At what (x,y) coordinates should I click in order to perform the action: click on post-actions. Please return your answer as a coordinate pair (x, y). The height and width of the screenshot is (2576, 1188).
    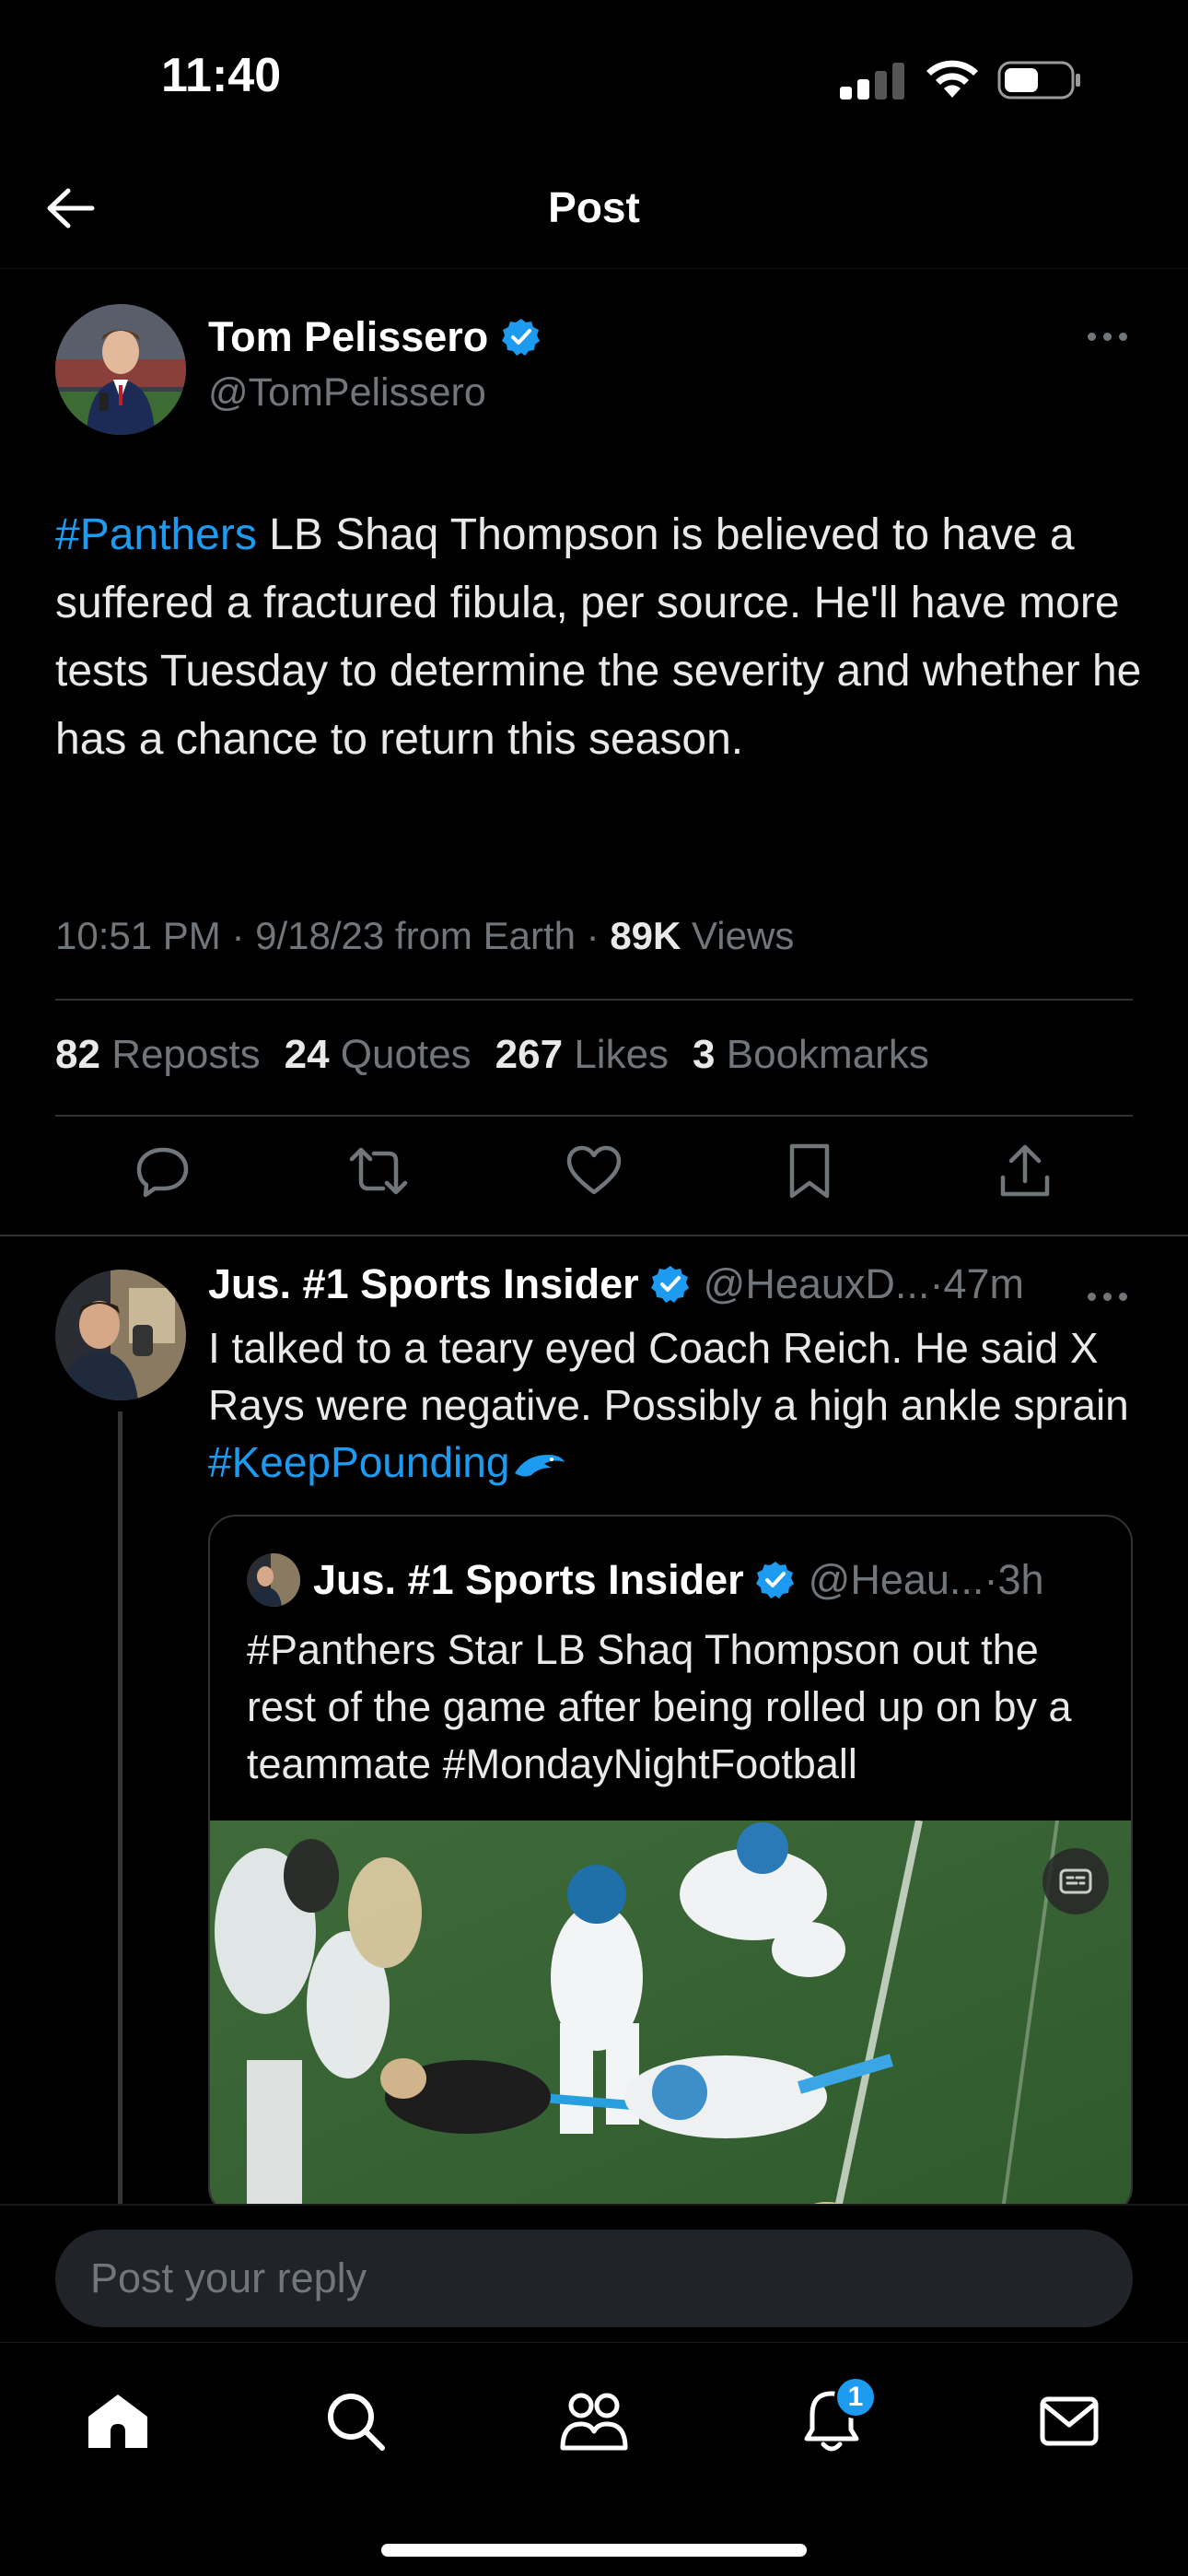
    Looking at the image, I should click on (594, 1171).